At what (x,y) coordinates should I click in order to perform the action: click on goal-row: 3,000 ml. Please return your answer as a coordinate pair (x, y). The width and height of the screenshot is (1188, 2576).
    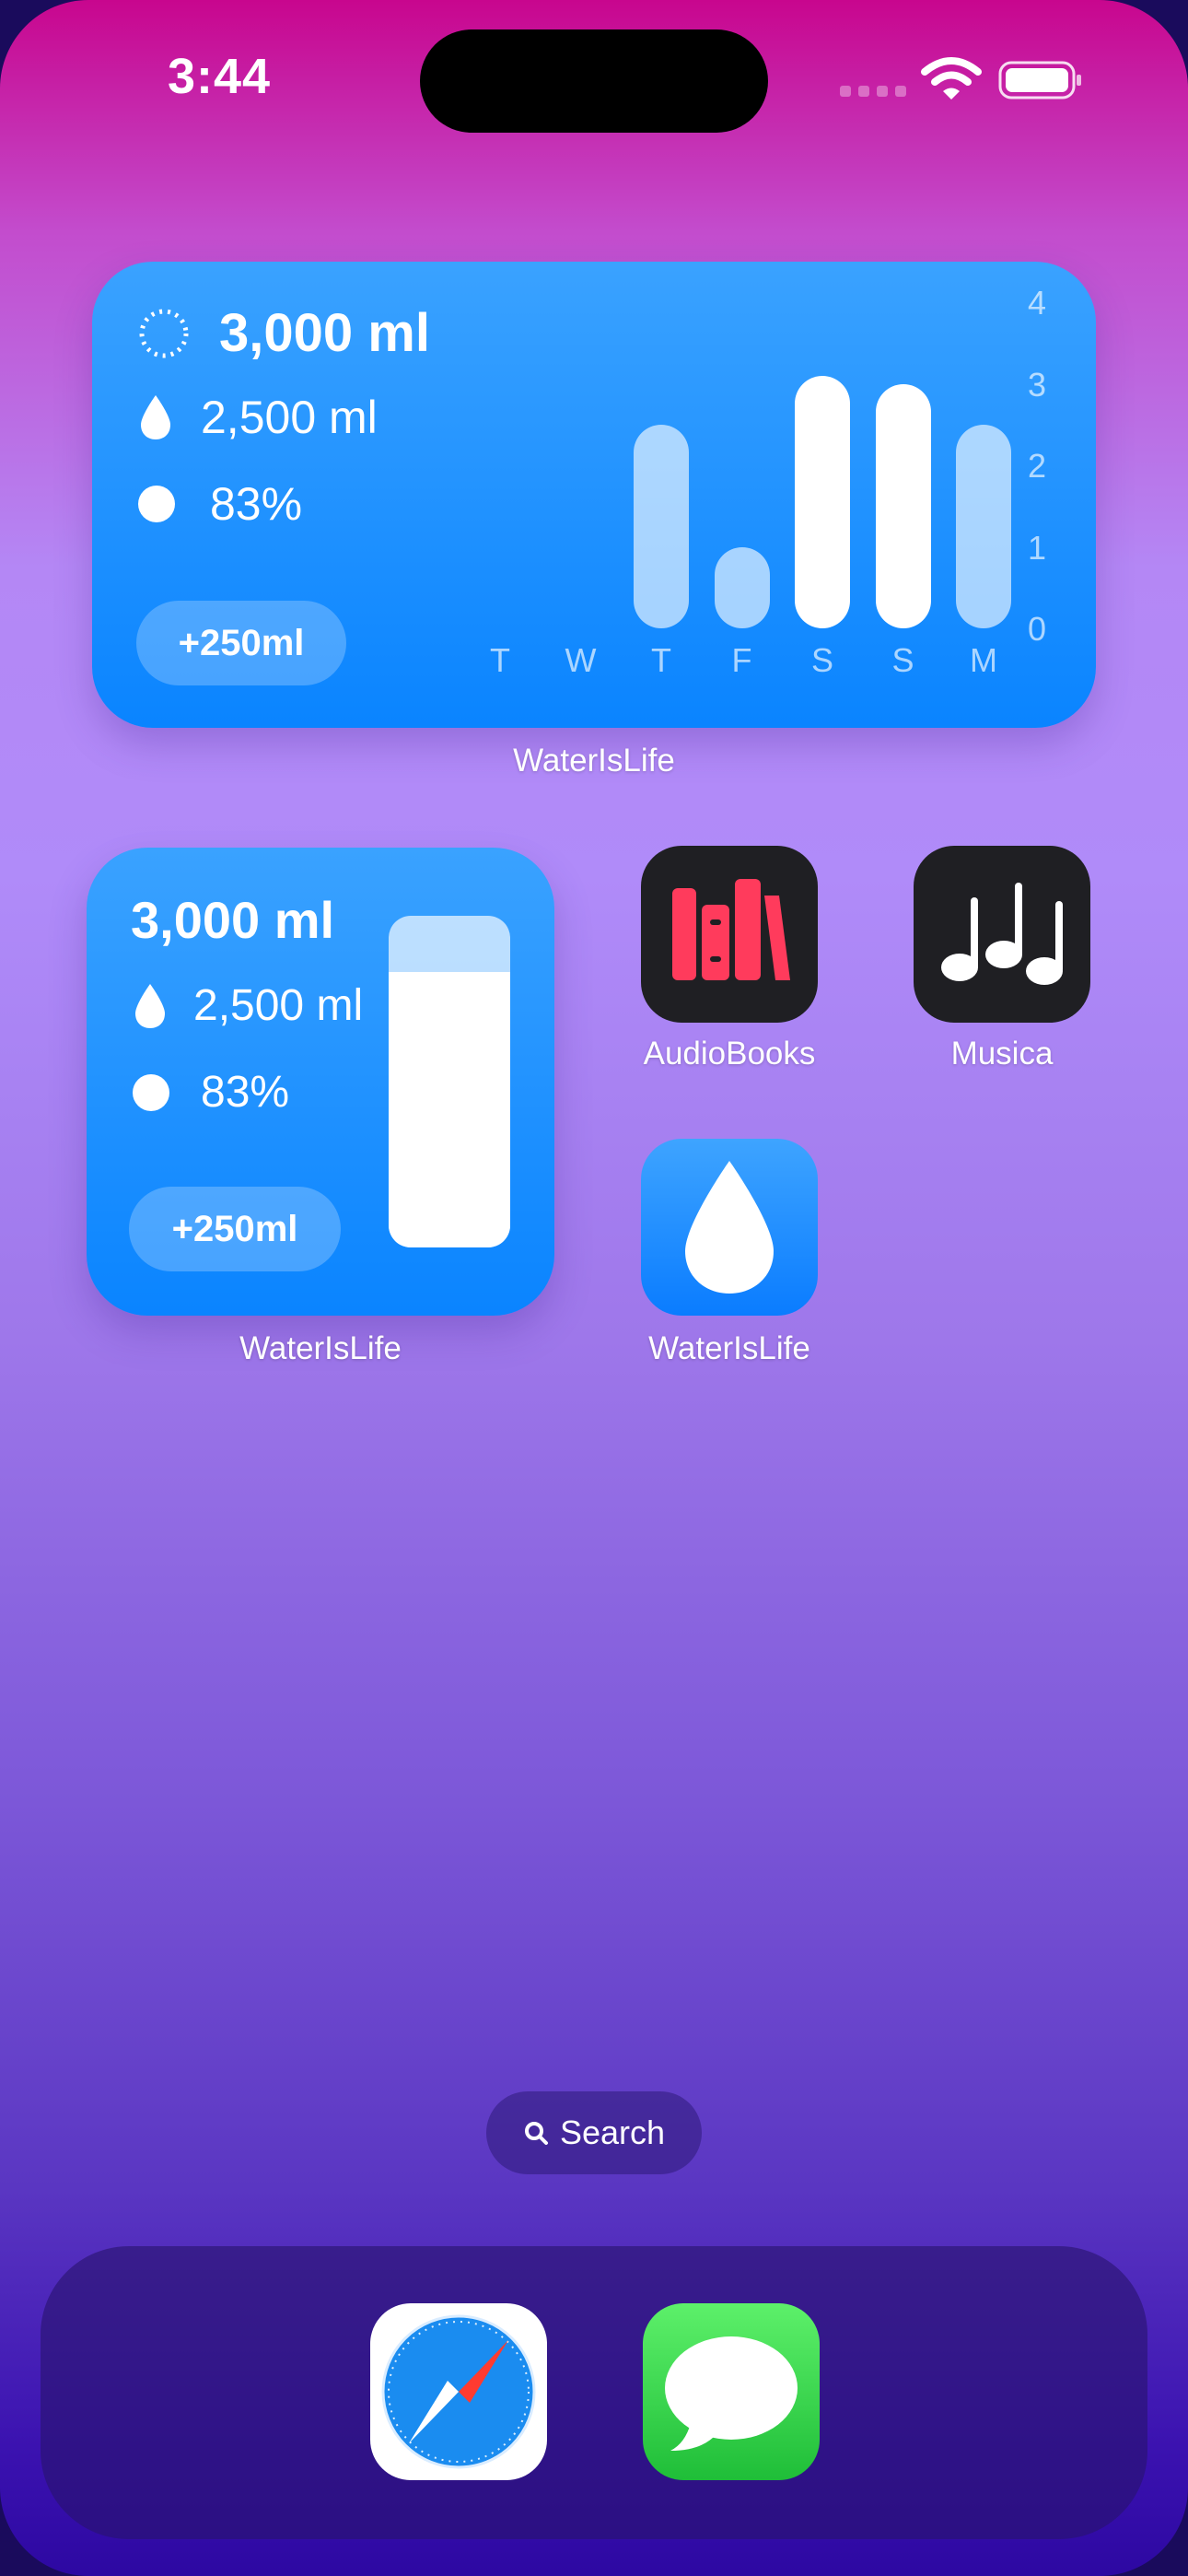
    Looking at the image, I should click on (284, 333).